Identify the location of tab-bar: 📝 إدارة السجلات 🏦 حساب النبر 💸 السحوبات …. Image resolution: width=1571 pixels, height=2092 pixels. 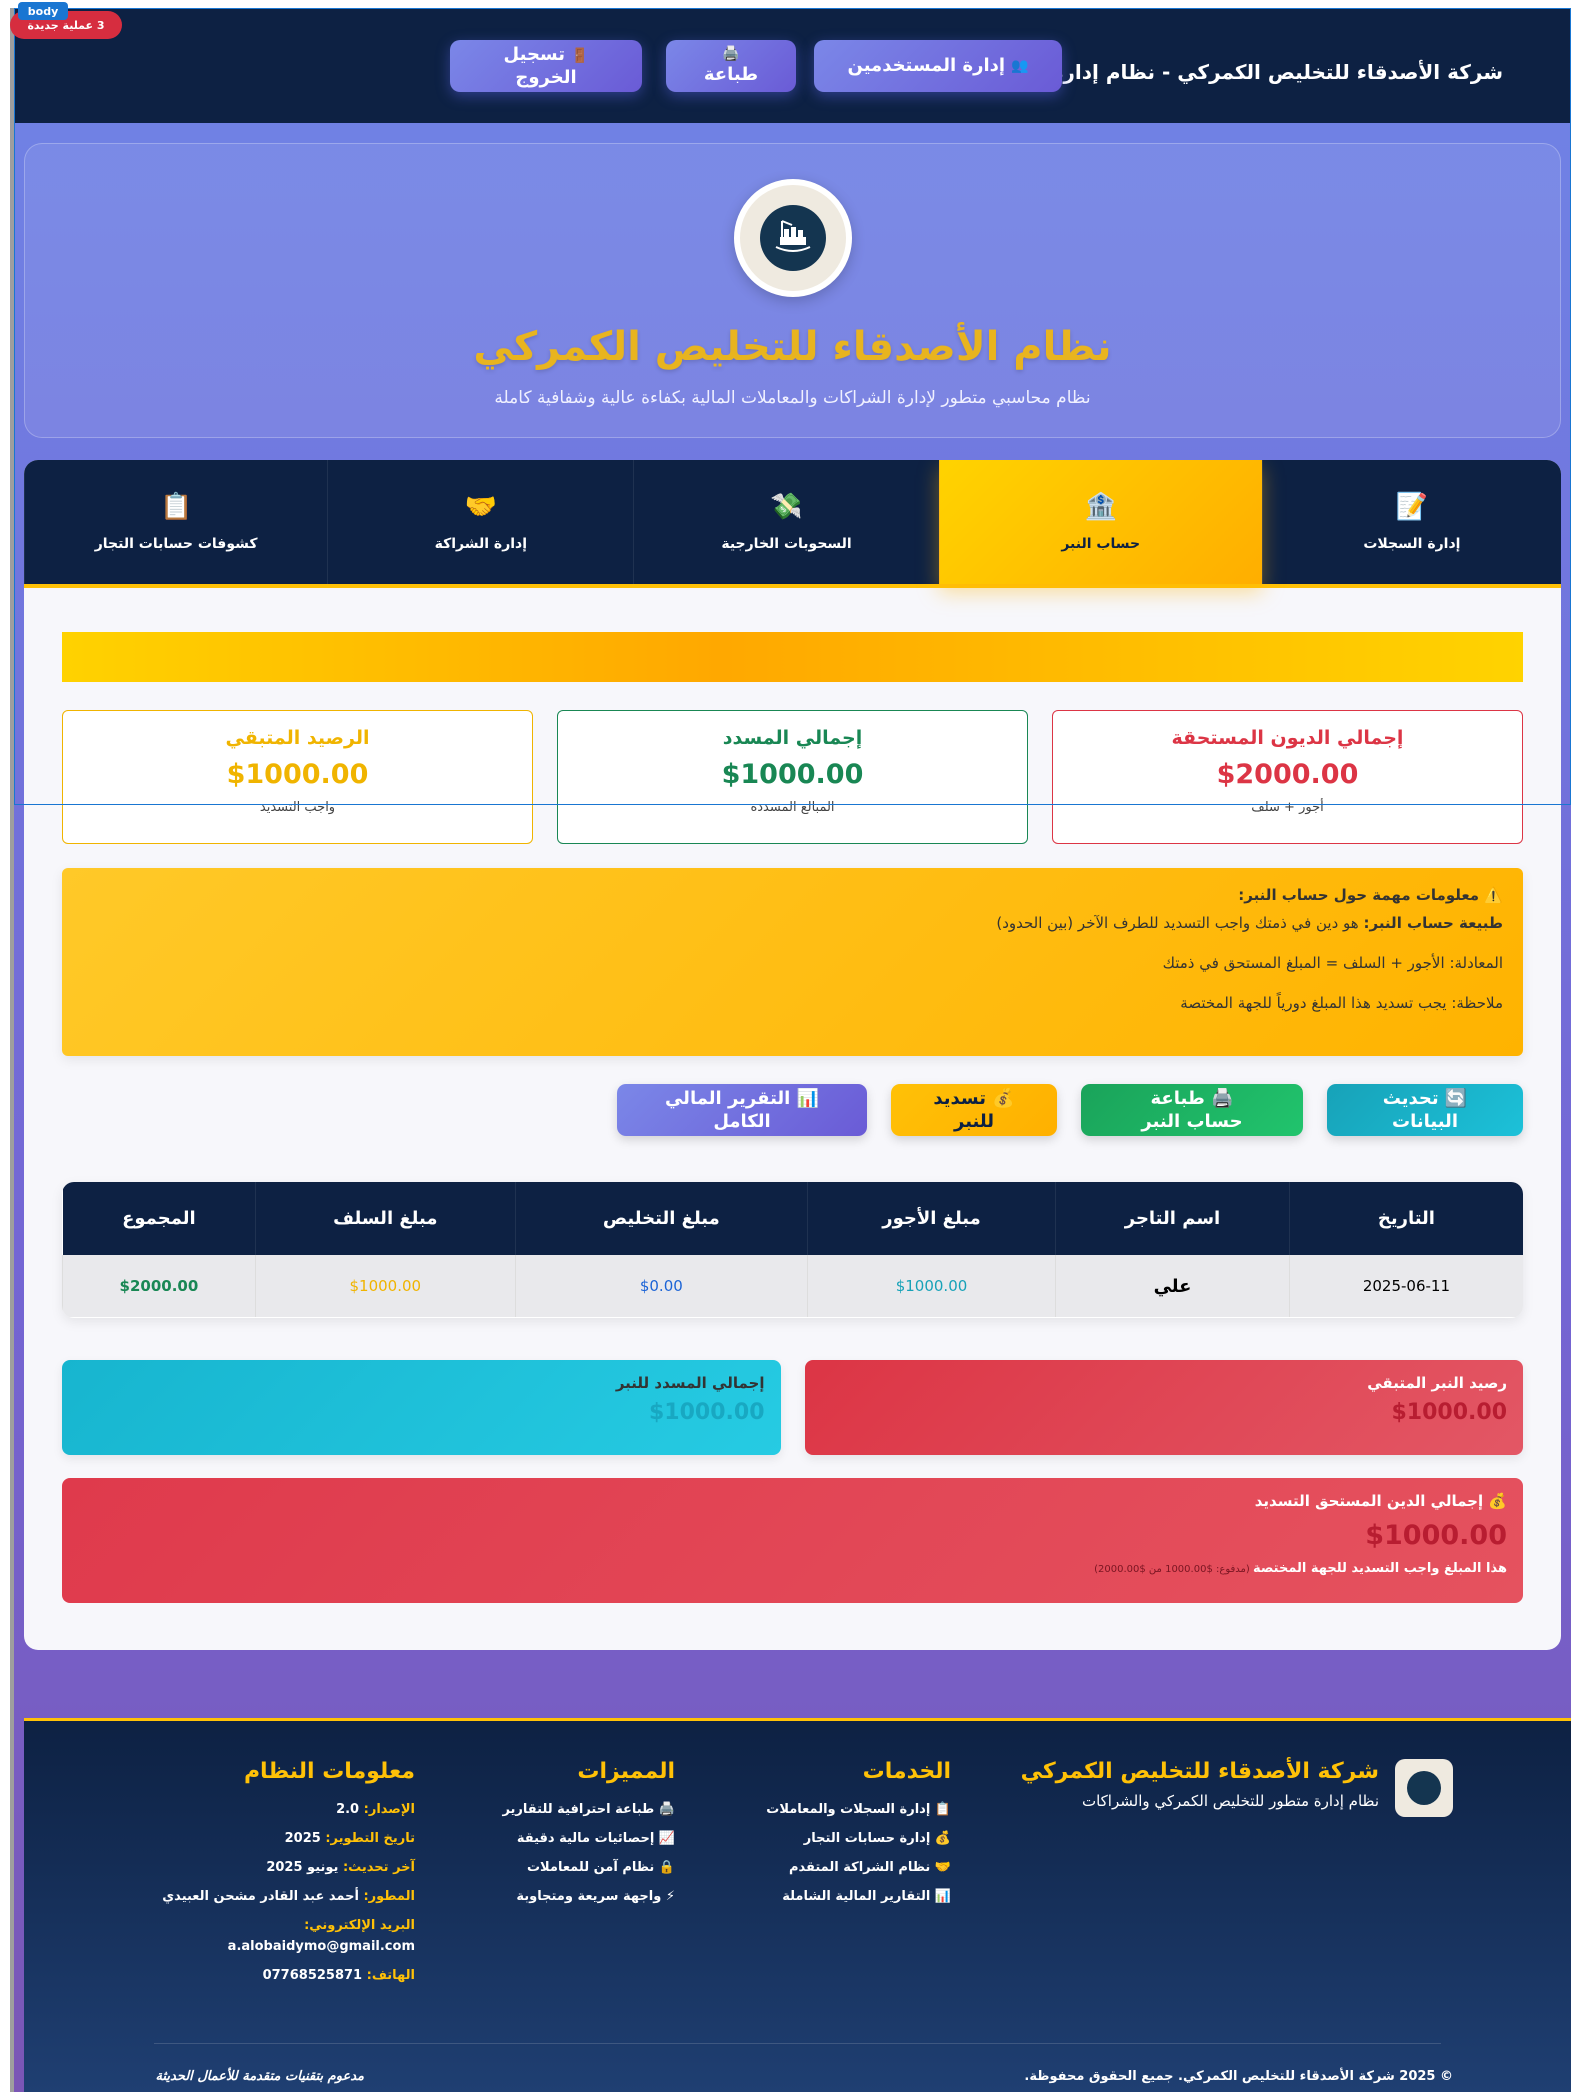
(792, 524).